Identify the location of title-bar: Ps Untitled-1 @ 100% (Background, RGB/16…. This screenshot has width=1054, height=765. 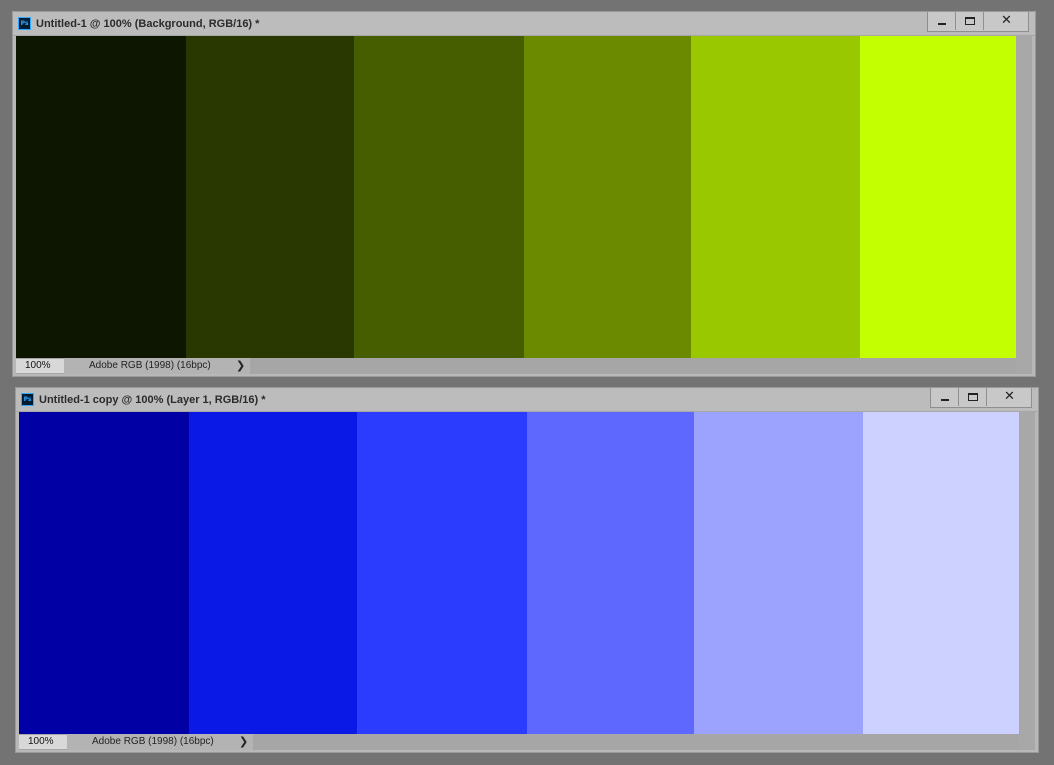
(524, 24).